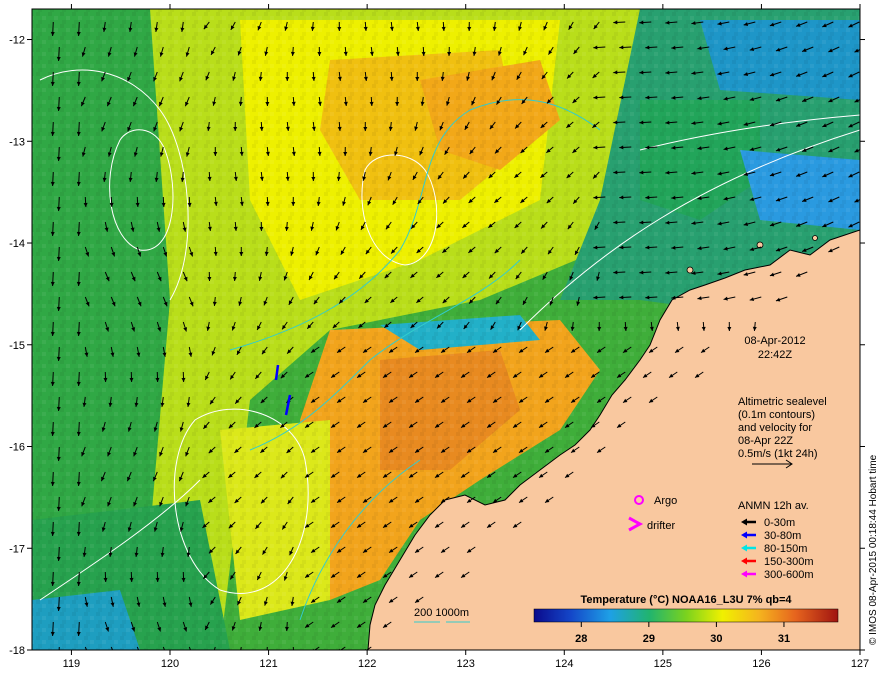 The width and height of the screenshot is (880, 680). I want to click on colorbar-tick-label: 29, so click(649, 639).